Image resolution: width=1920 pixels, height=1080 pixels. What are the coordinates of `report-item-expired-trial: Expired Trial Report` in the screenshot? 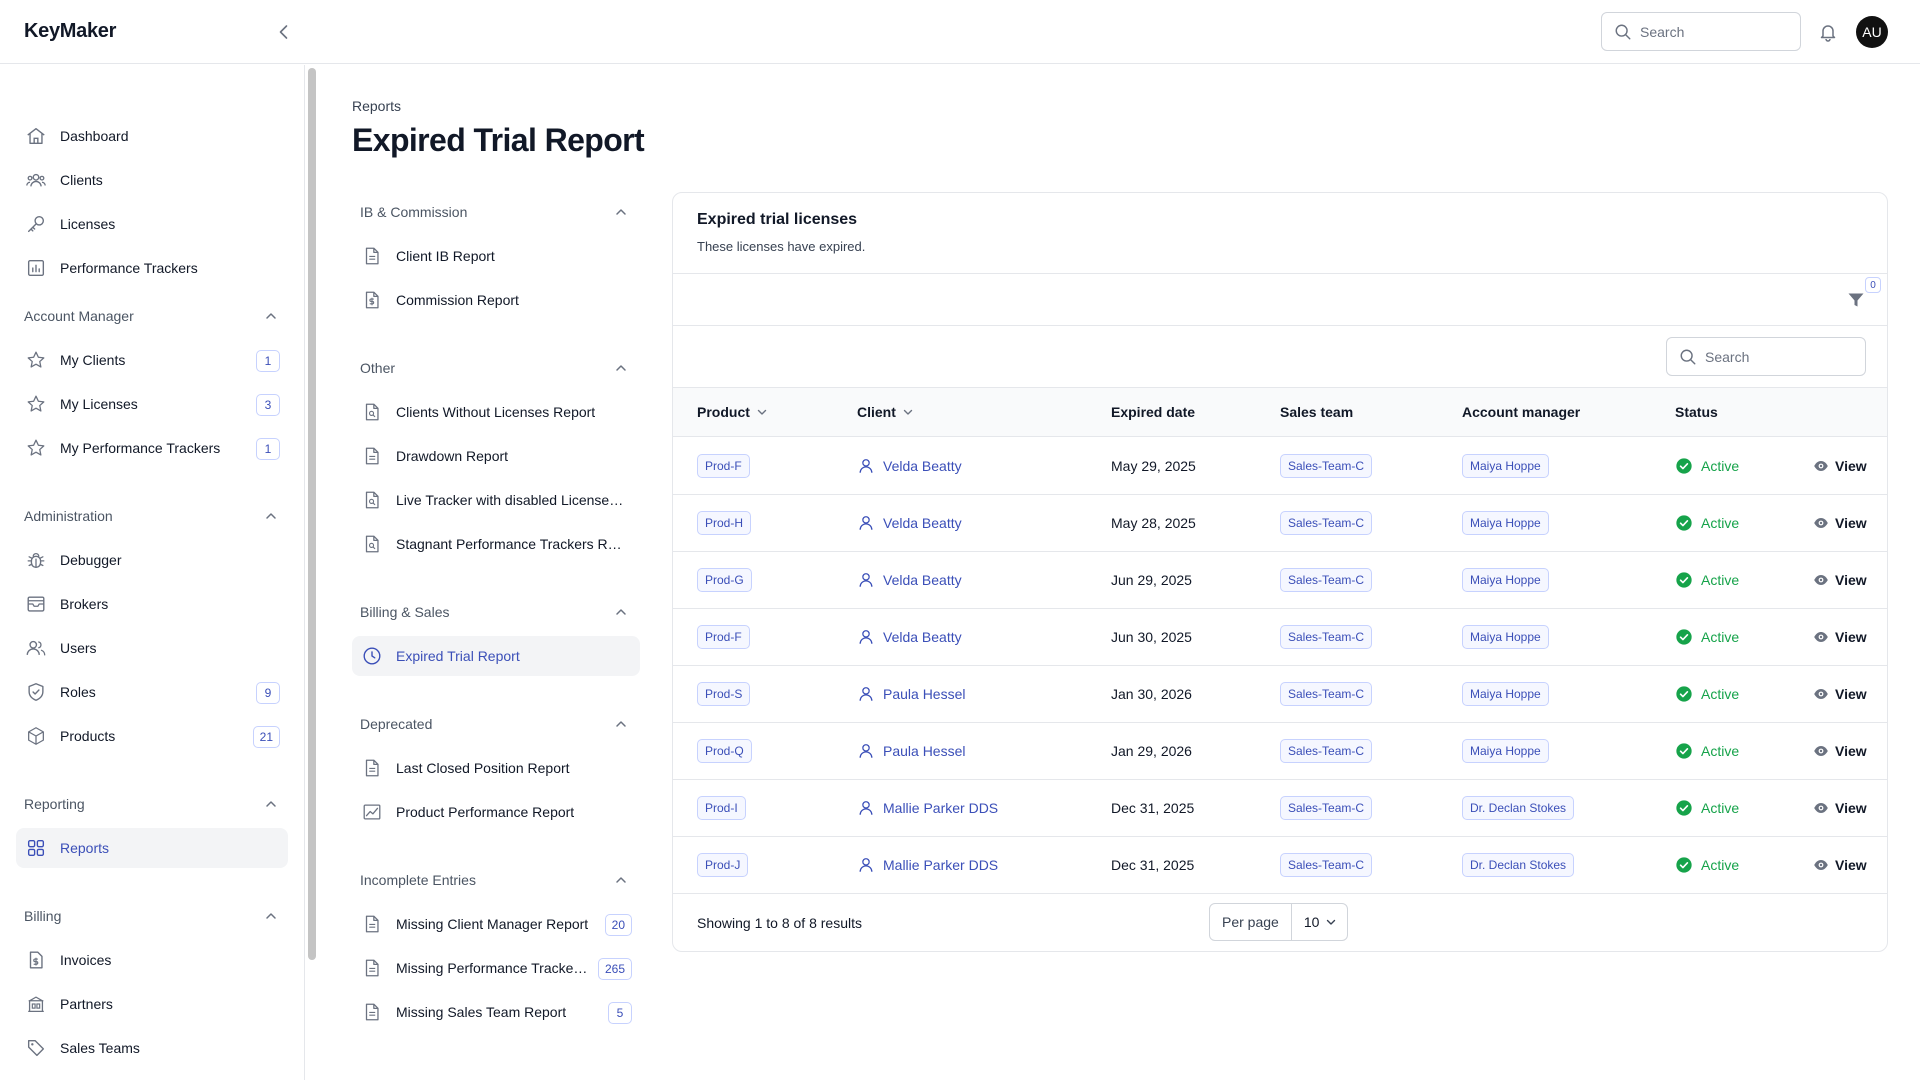 It's located at (496, 656).